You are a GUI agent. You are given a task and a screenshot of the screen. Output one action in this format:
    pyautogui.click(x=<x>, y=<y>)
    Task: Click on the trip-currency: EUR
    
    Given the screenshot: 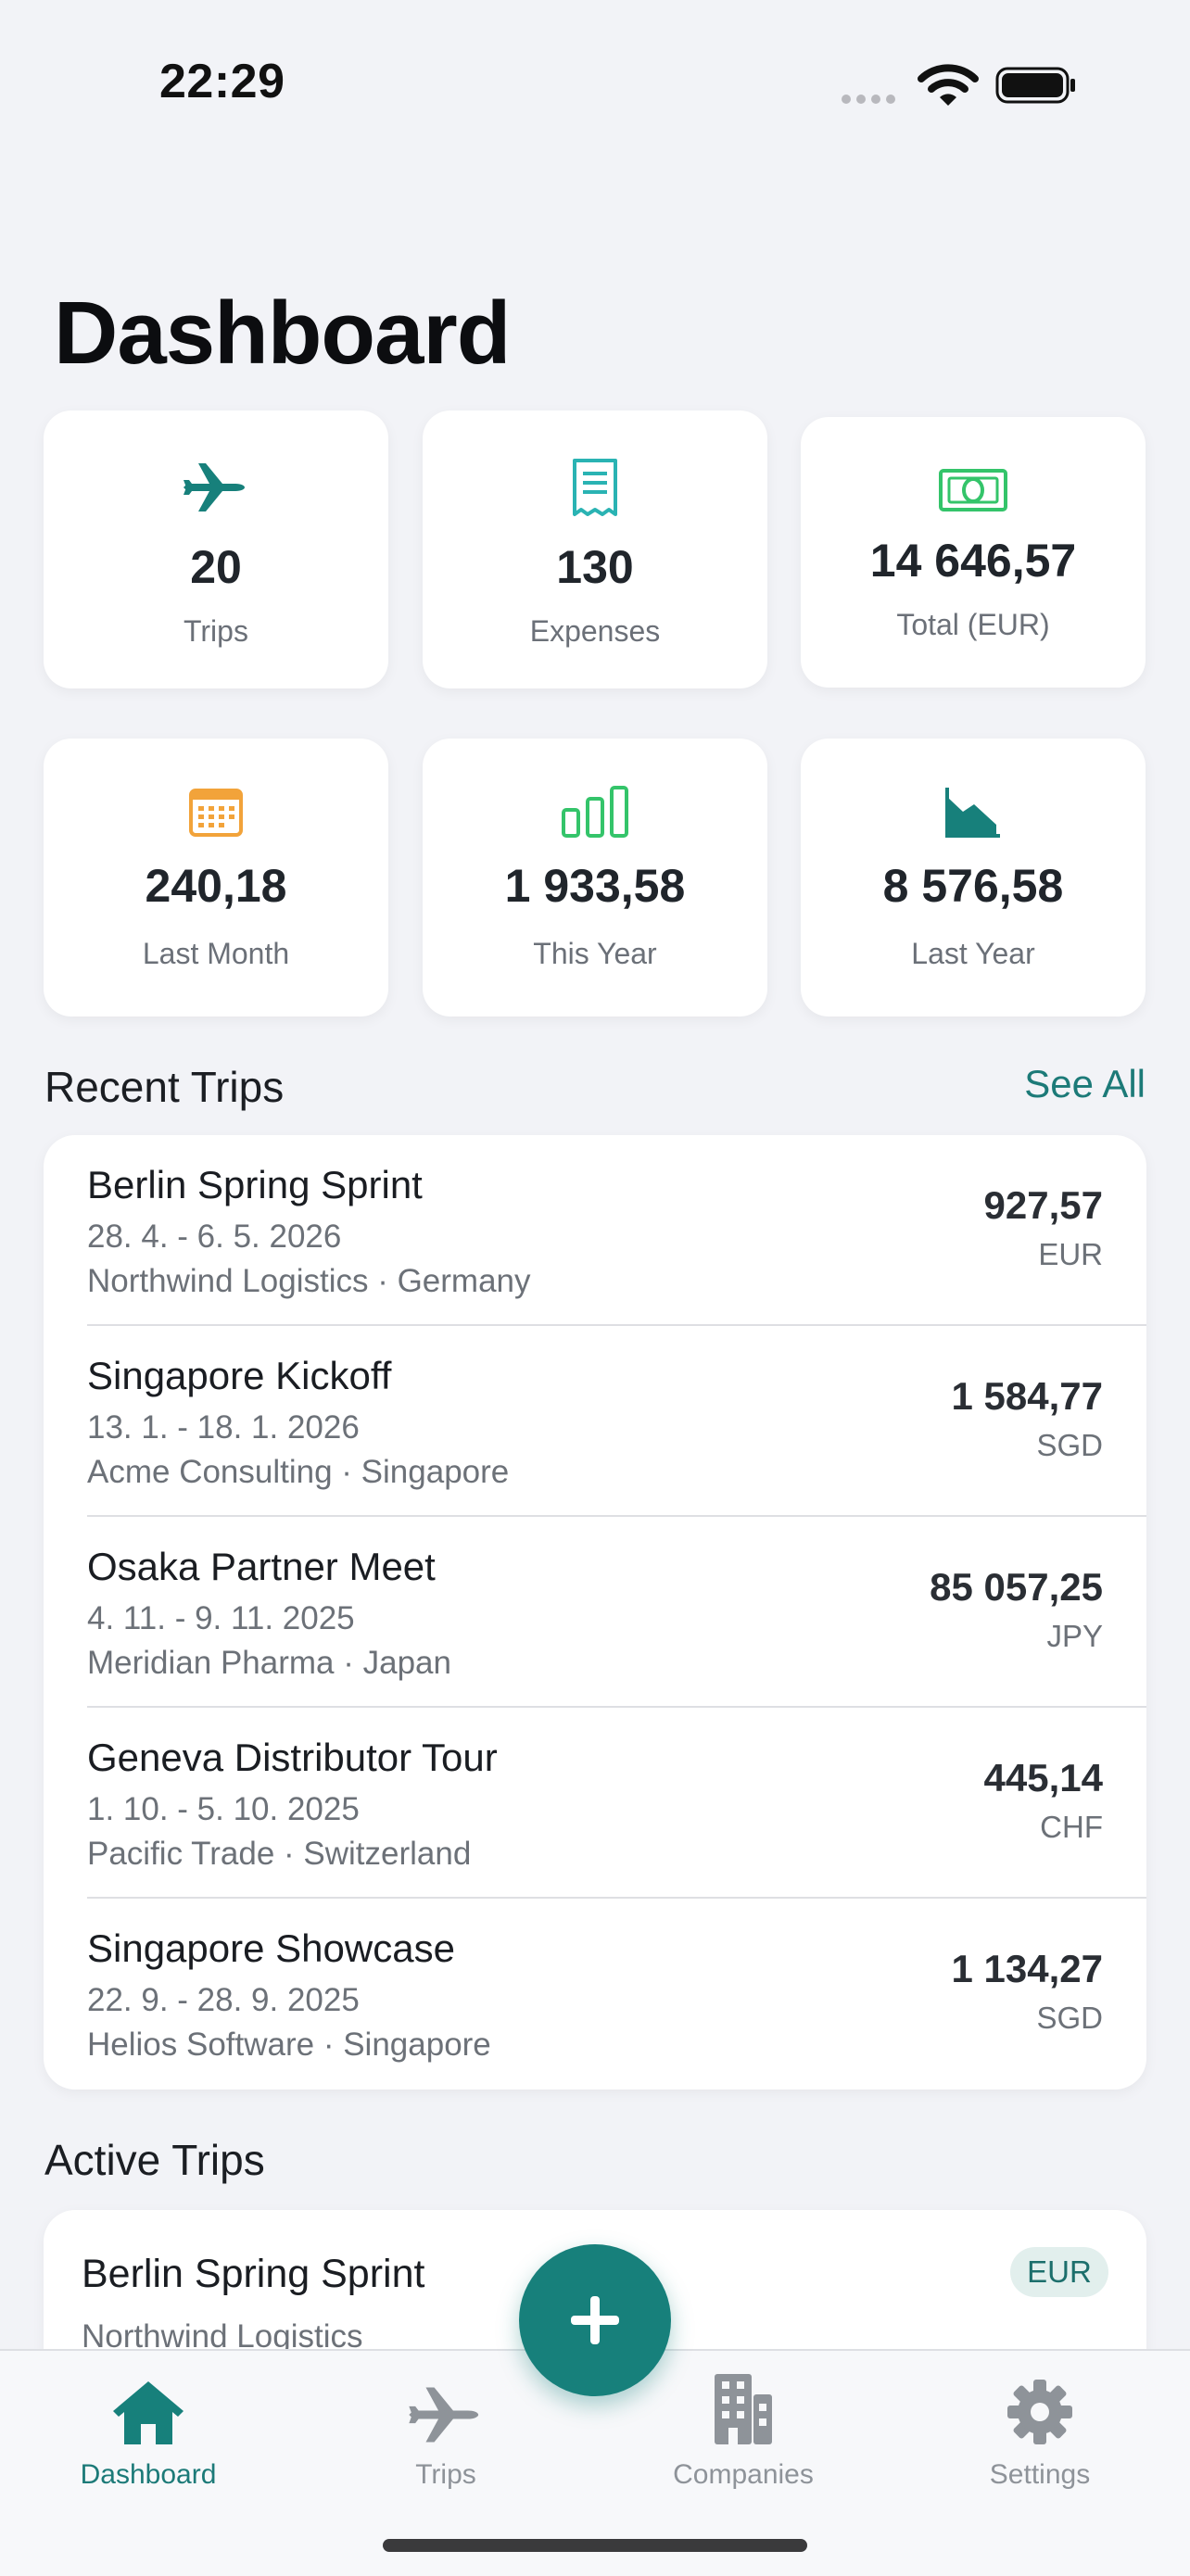 What is the action you would take?
    pyautogui.click(x=1070, y=1254)
    